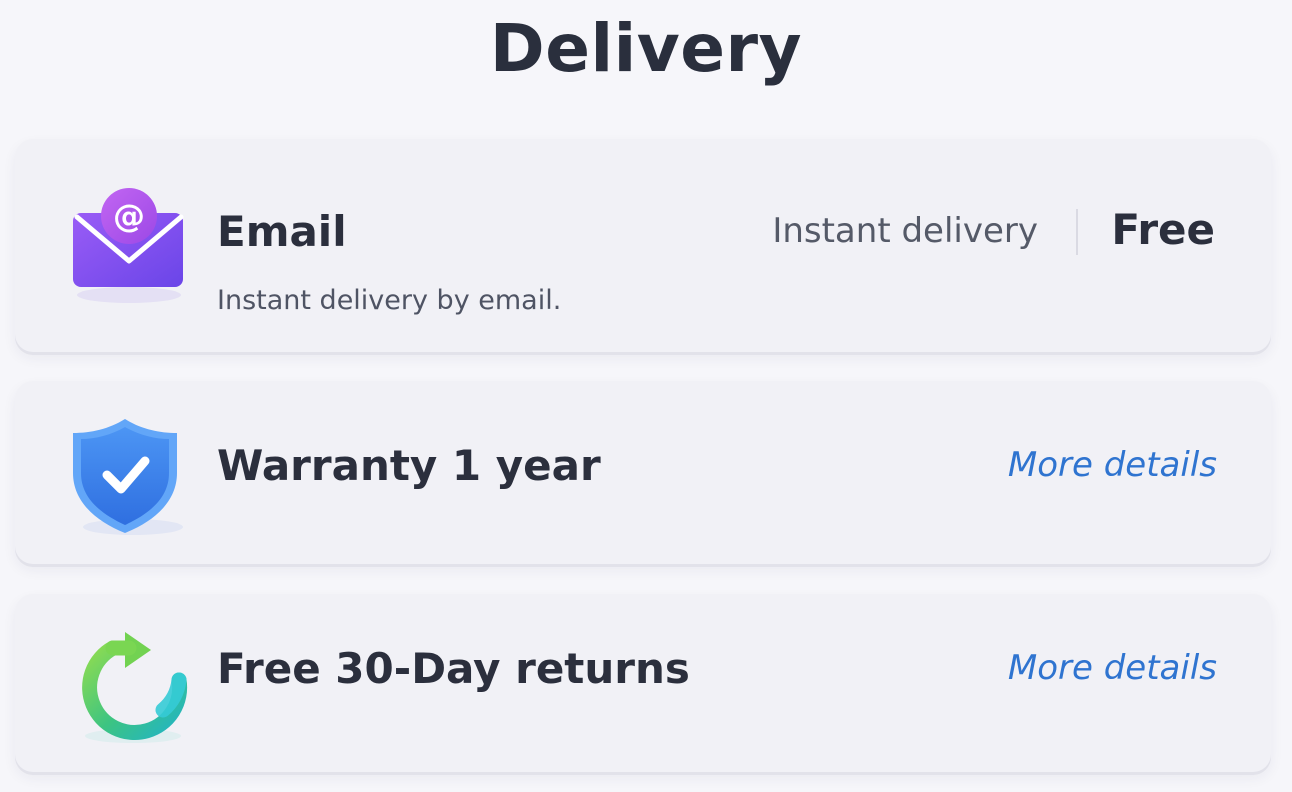 The image size is (1292, 792). Describe the element at coordinates (1163, 229) in the screenshot. I see `delivery-price: Free` at that location.